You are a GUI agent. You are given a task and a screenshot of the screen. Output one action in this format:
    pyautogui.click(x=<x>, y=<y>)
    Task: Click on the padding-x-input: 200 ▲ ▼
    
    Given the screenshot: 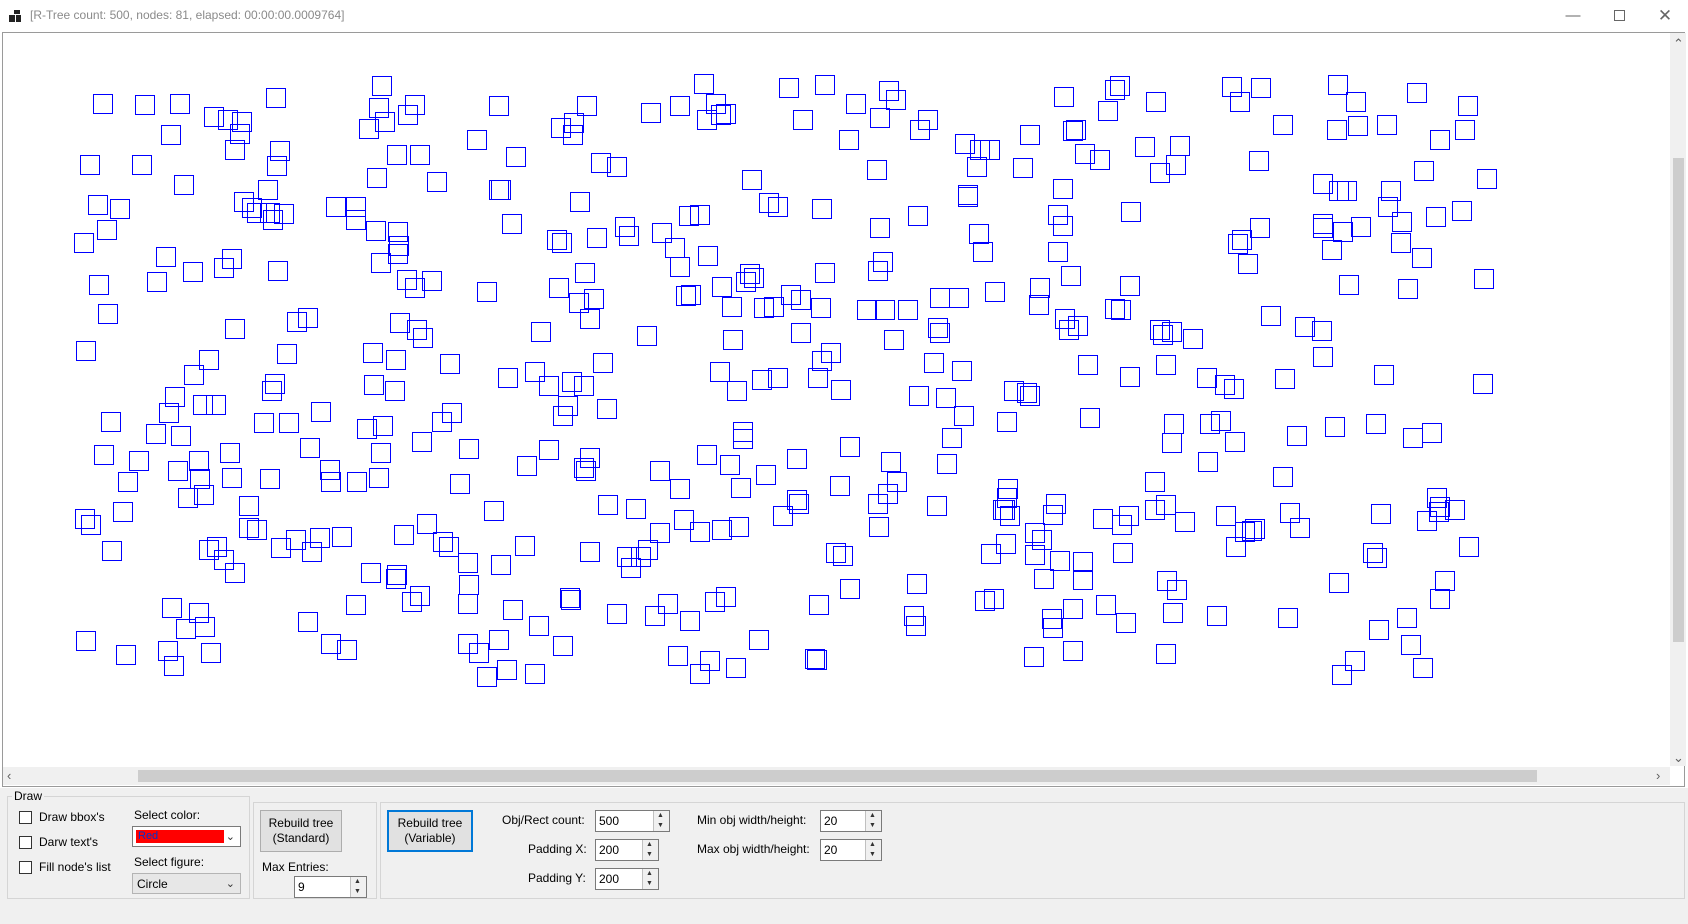 What is the action you would take?
    pyautogui.click(x=627, y=850)
    